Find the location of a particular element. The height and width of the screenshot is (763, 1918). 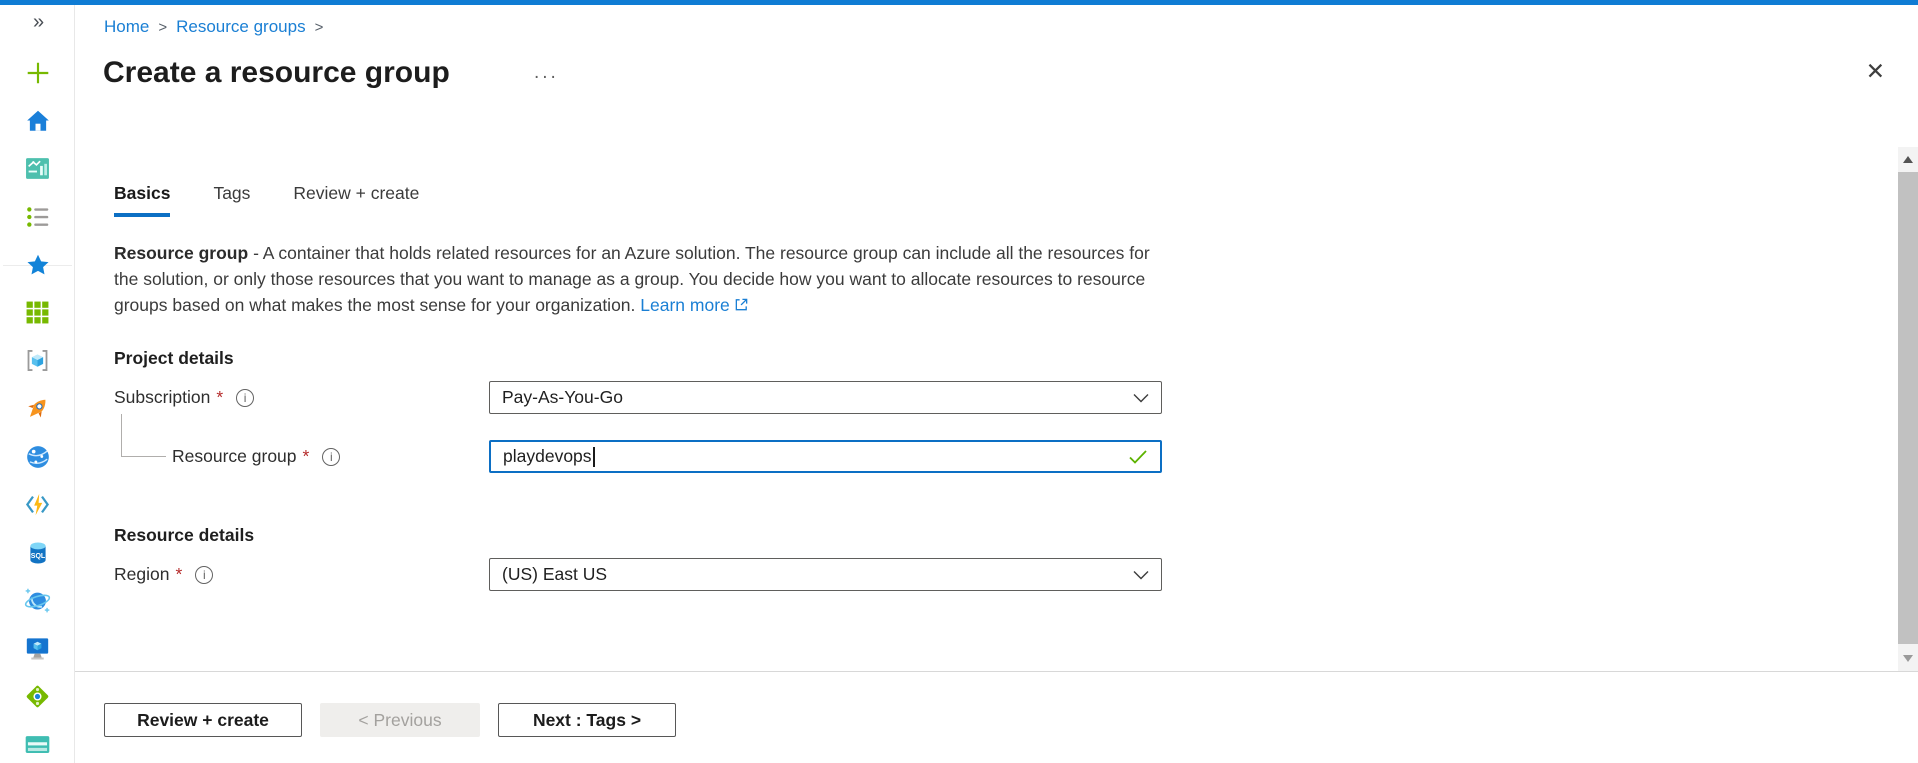

tab-bar: Basics Tags Review + create is located at coordinates (986, 200).